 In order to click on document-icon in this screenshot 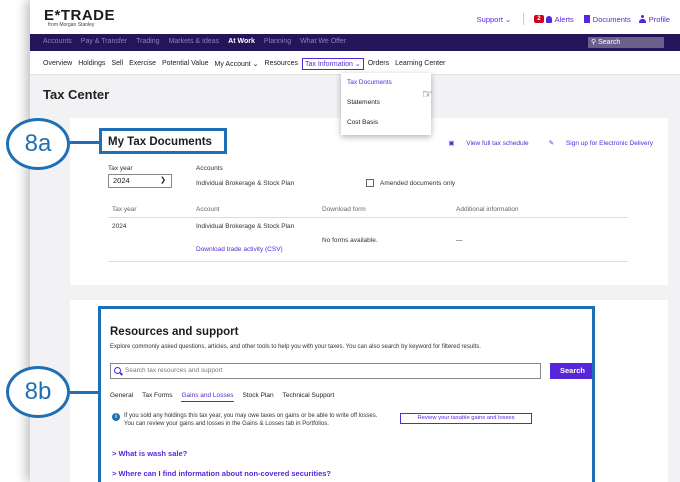, I will do `click(586, 19)`.